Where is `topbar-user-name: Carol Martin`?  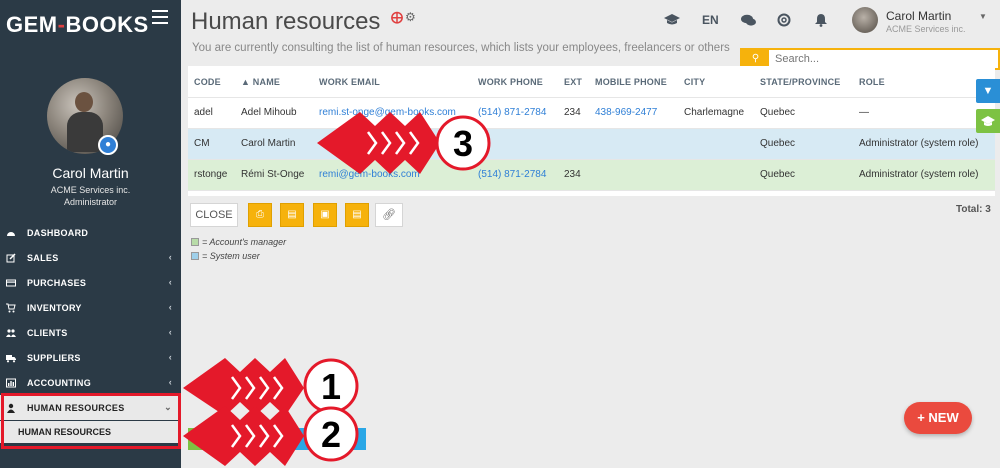 topbar-user-name: Carol Martin is located at coordinates (918, 16).